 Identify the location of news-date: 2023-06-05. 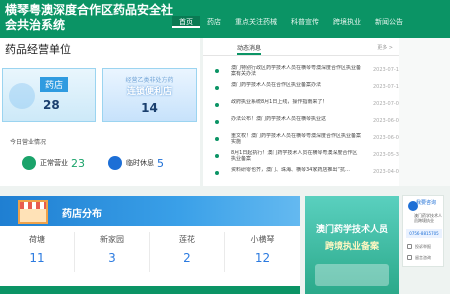
(388, 121).